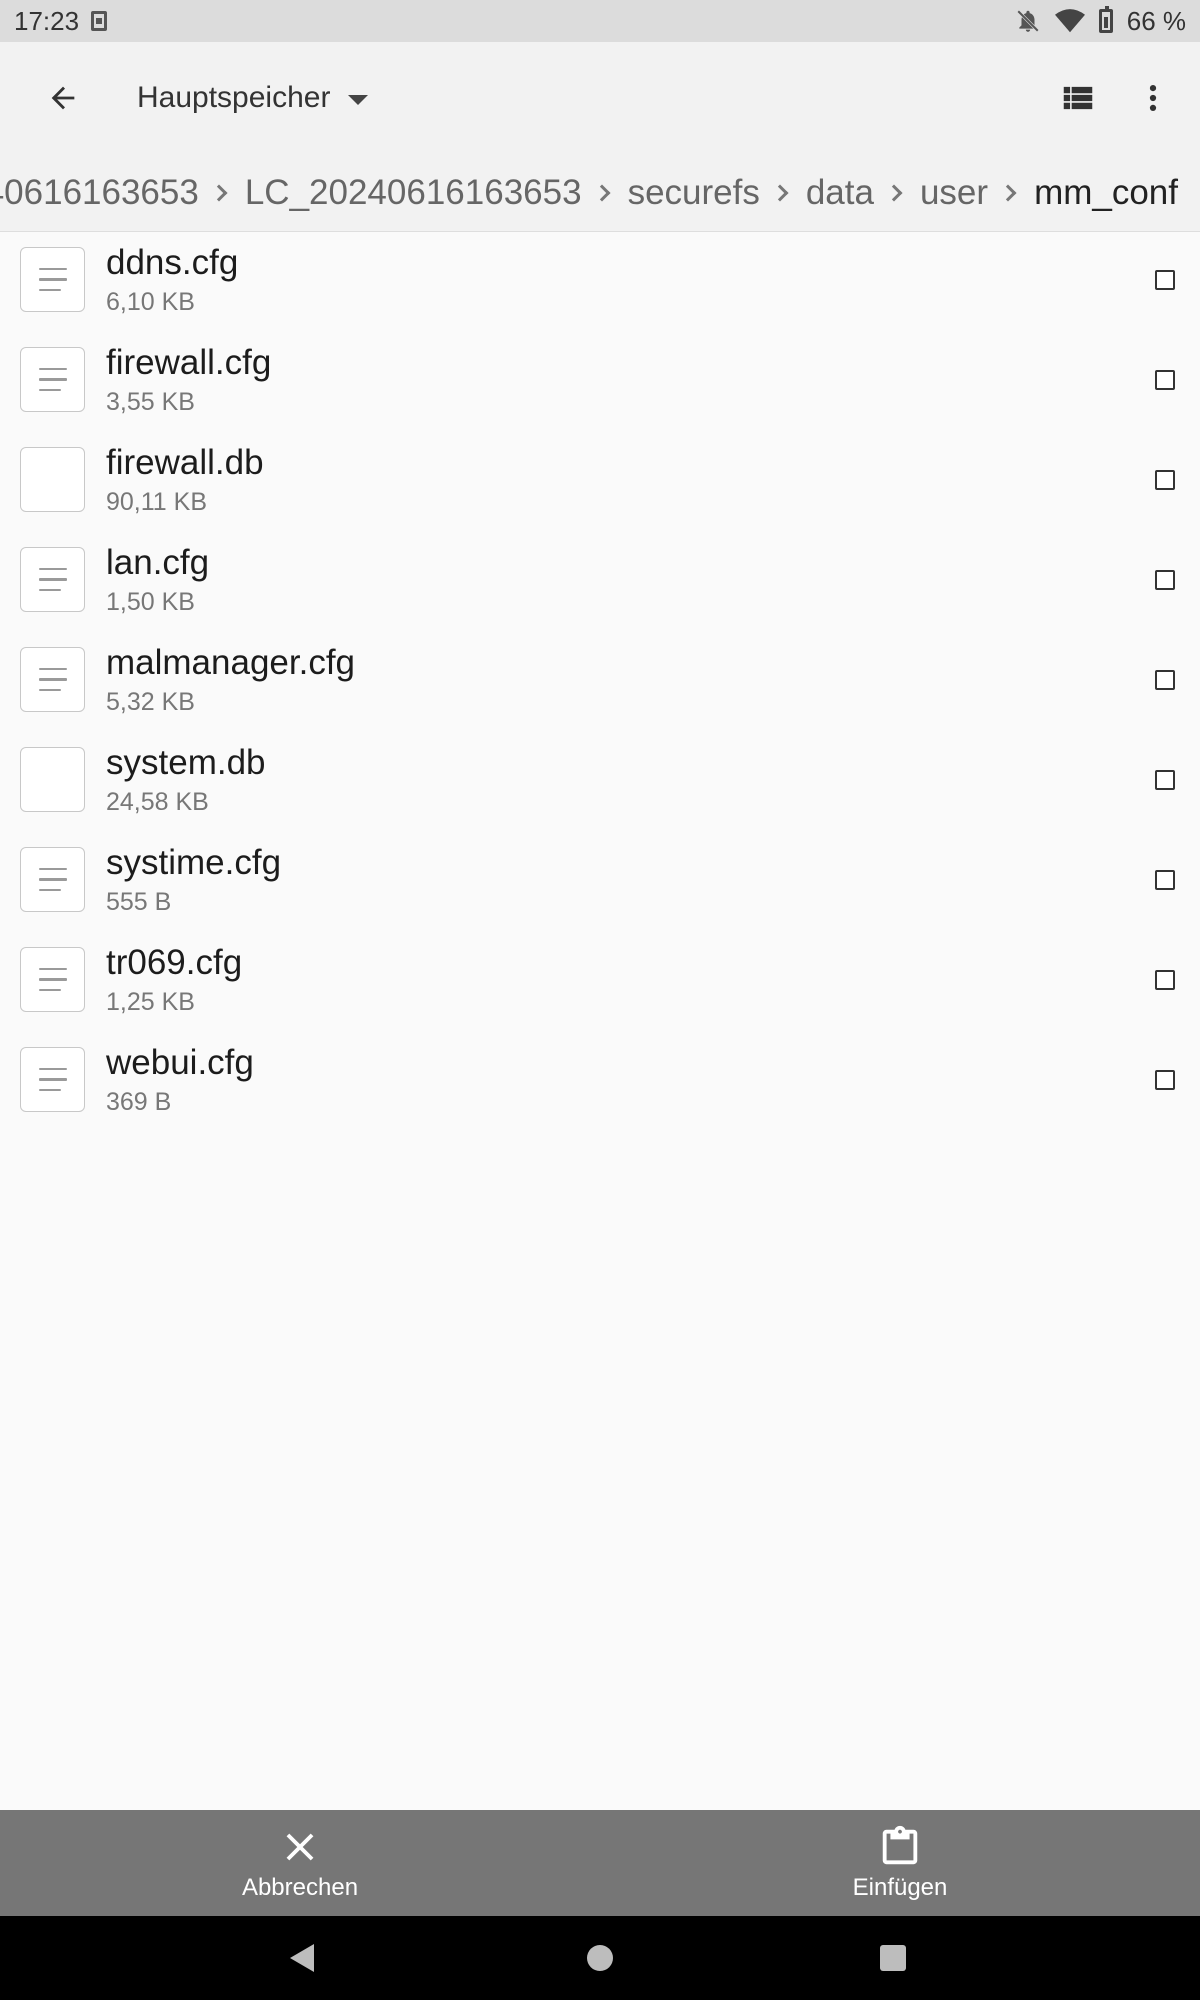 The image size is (1200, 2000). I want to click on file-size: 555 B, so click(139, 902).